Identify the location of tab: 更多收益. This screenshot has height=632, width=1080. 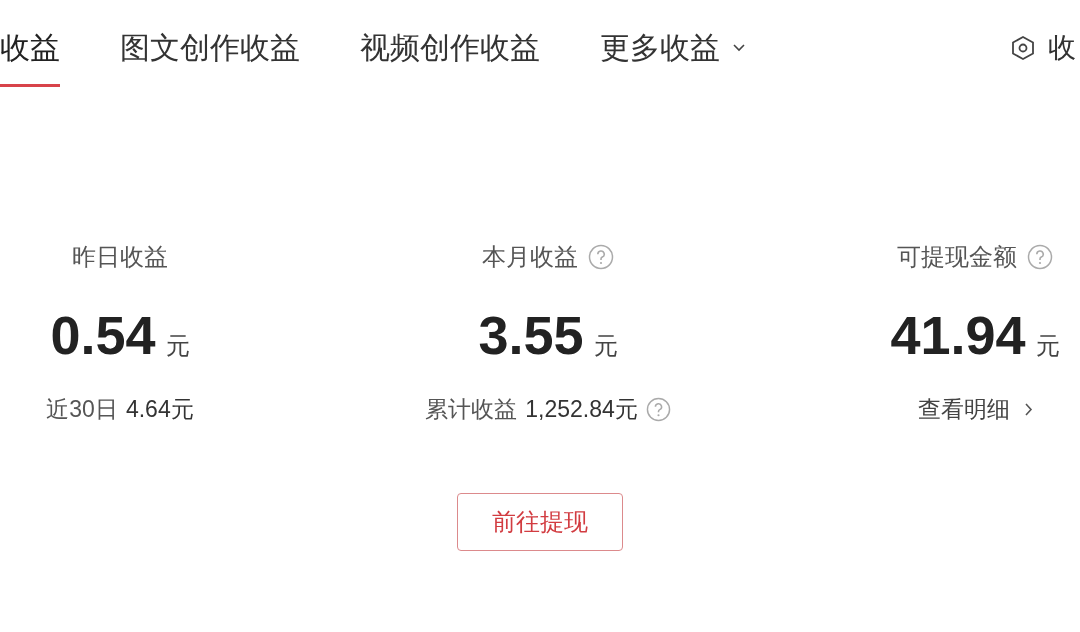
(673, 58).